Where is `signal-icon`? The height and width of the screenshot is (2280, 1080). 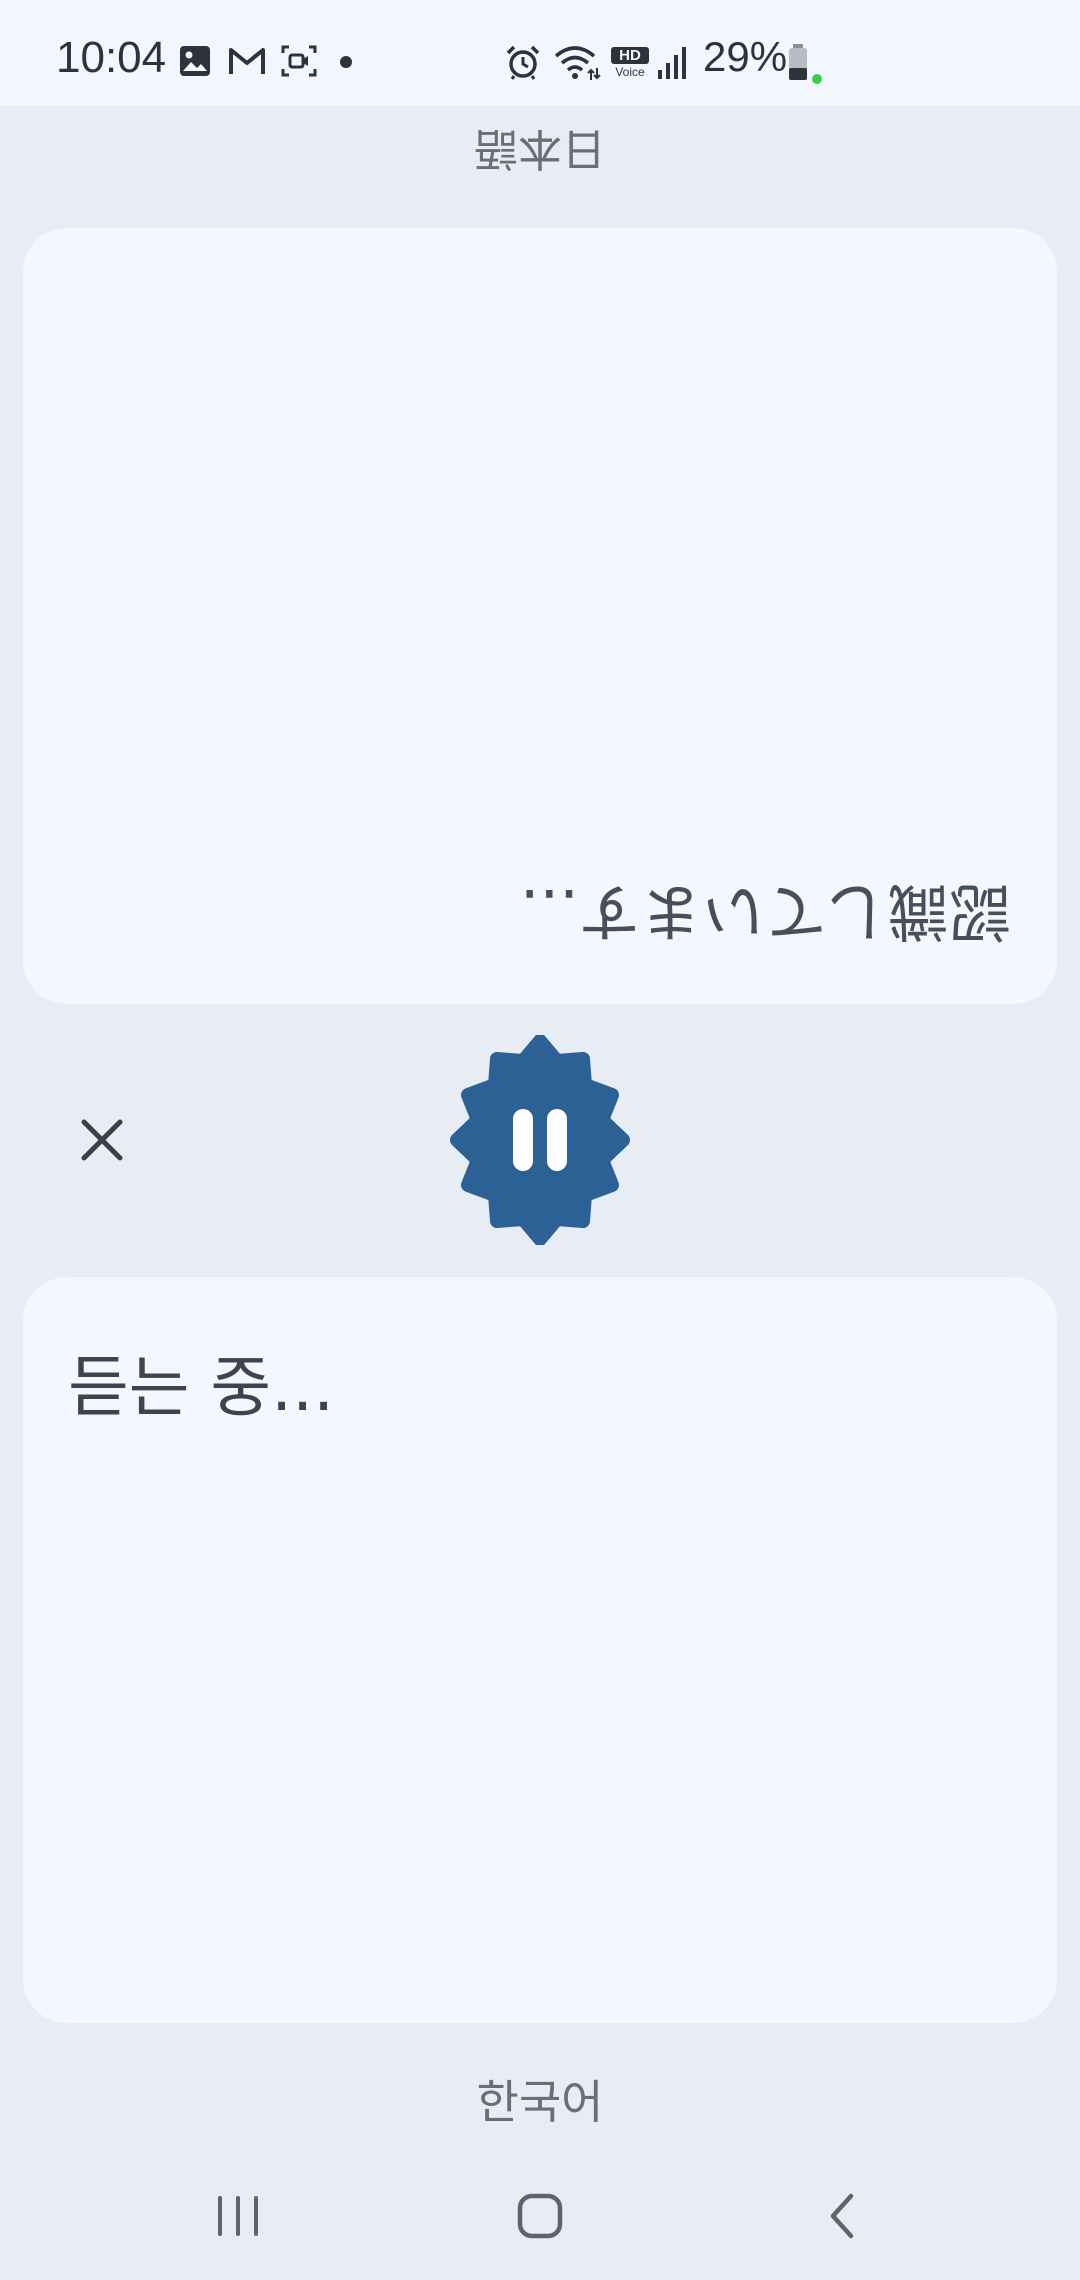 signal-icon is located at coordinates (672, 63).